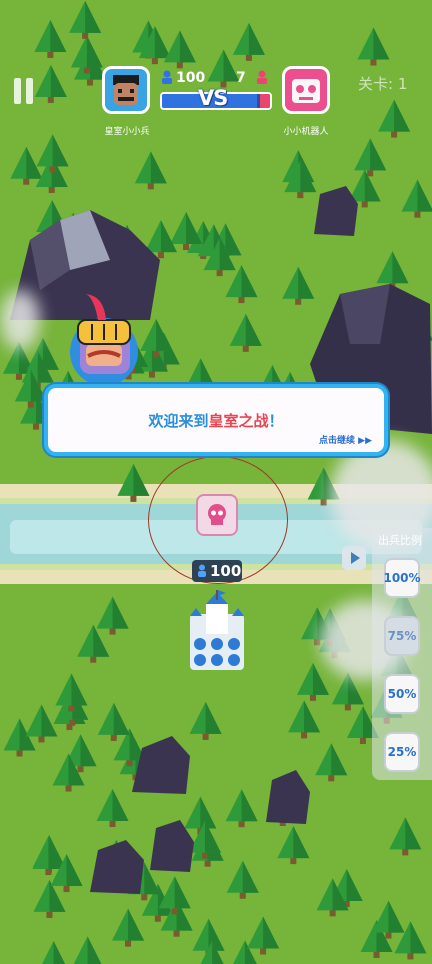 The height and width of the screenshot is (964, 432). I want to click on robot-avatar-icon, so click(306, 91).